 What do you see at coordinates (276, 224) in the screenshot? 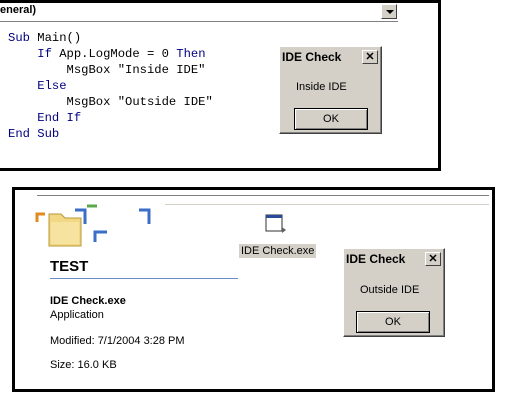
I see `application-icon` at bounding box center [276, 224].